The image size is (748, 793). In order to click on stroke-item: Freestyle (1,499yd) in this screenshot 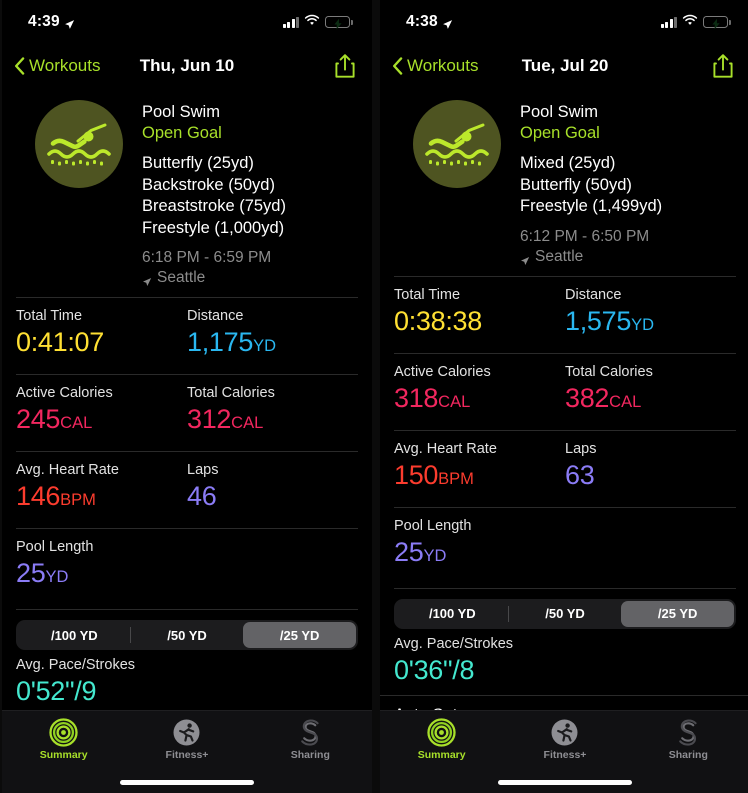, I will do `click(591, 206)`.